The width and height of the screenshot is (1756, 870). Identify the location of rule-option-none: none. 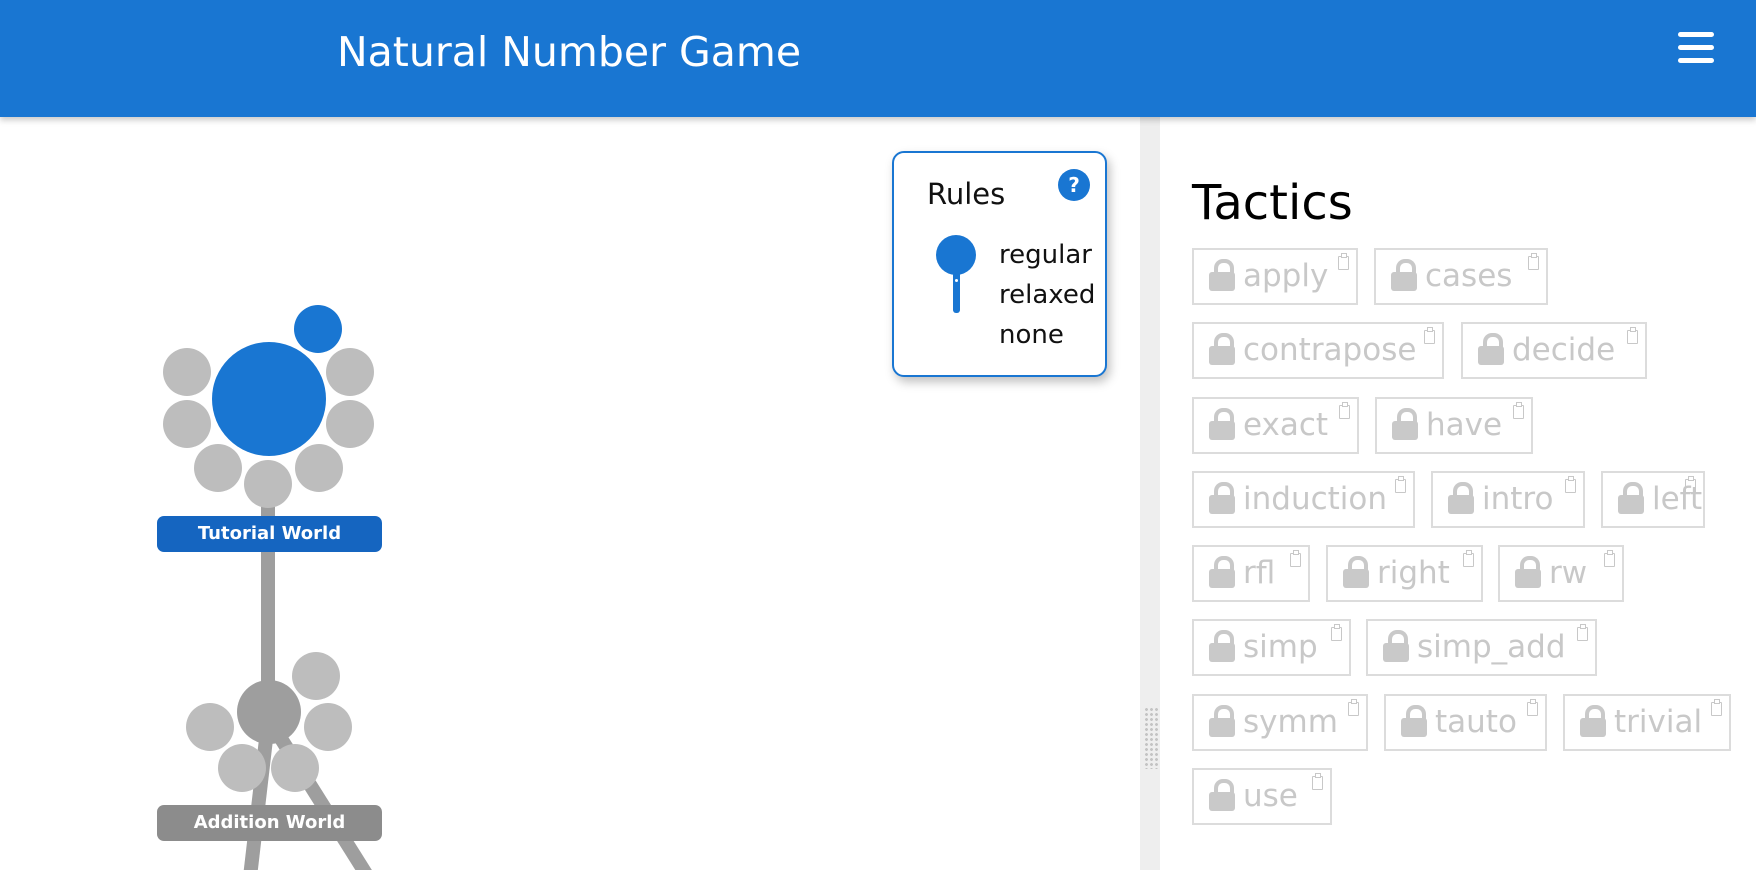
(1031, 335).